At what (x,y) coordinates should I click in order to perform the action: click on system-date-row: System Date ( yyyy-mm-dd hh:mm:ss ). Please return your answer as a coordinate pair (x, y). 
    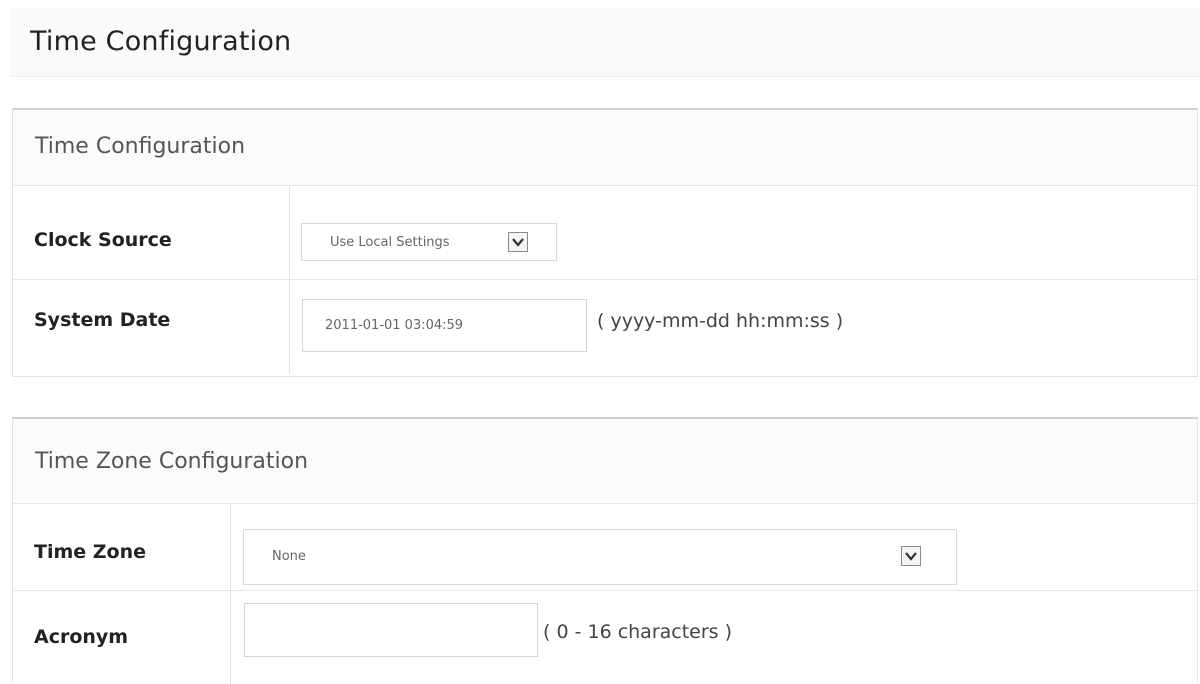
    Looking at the image, I should click on (605, 327).